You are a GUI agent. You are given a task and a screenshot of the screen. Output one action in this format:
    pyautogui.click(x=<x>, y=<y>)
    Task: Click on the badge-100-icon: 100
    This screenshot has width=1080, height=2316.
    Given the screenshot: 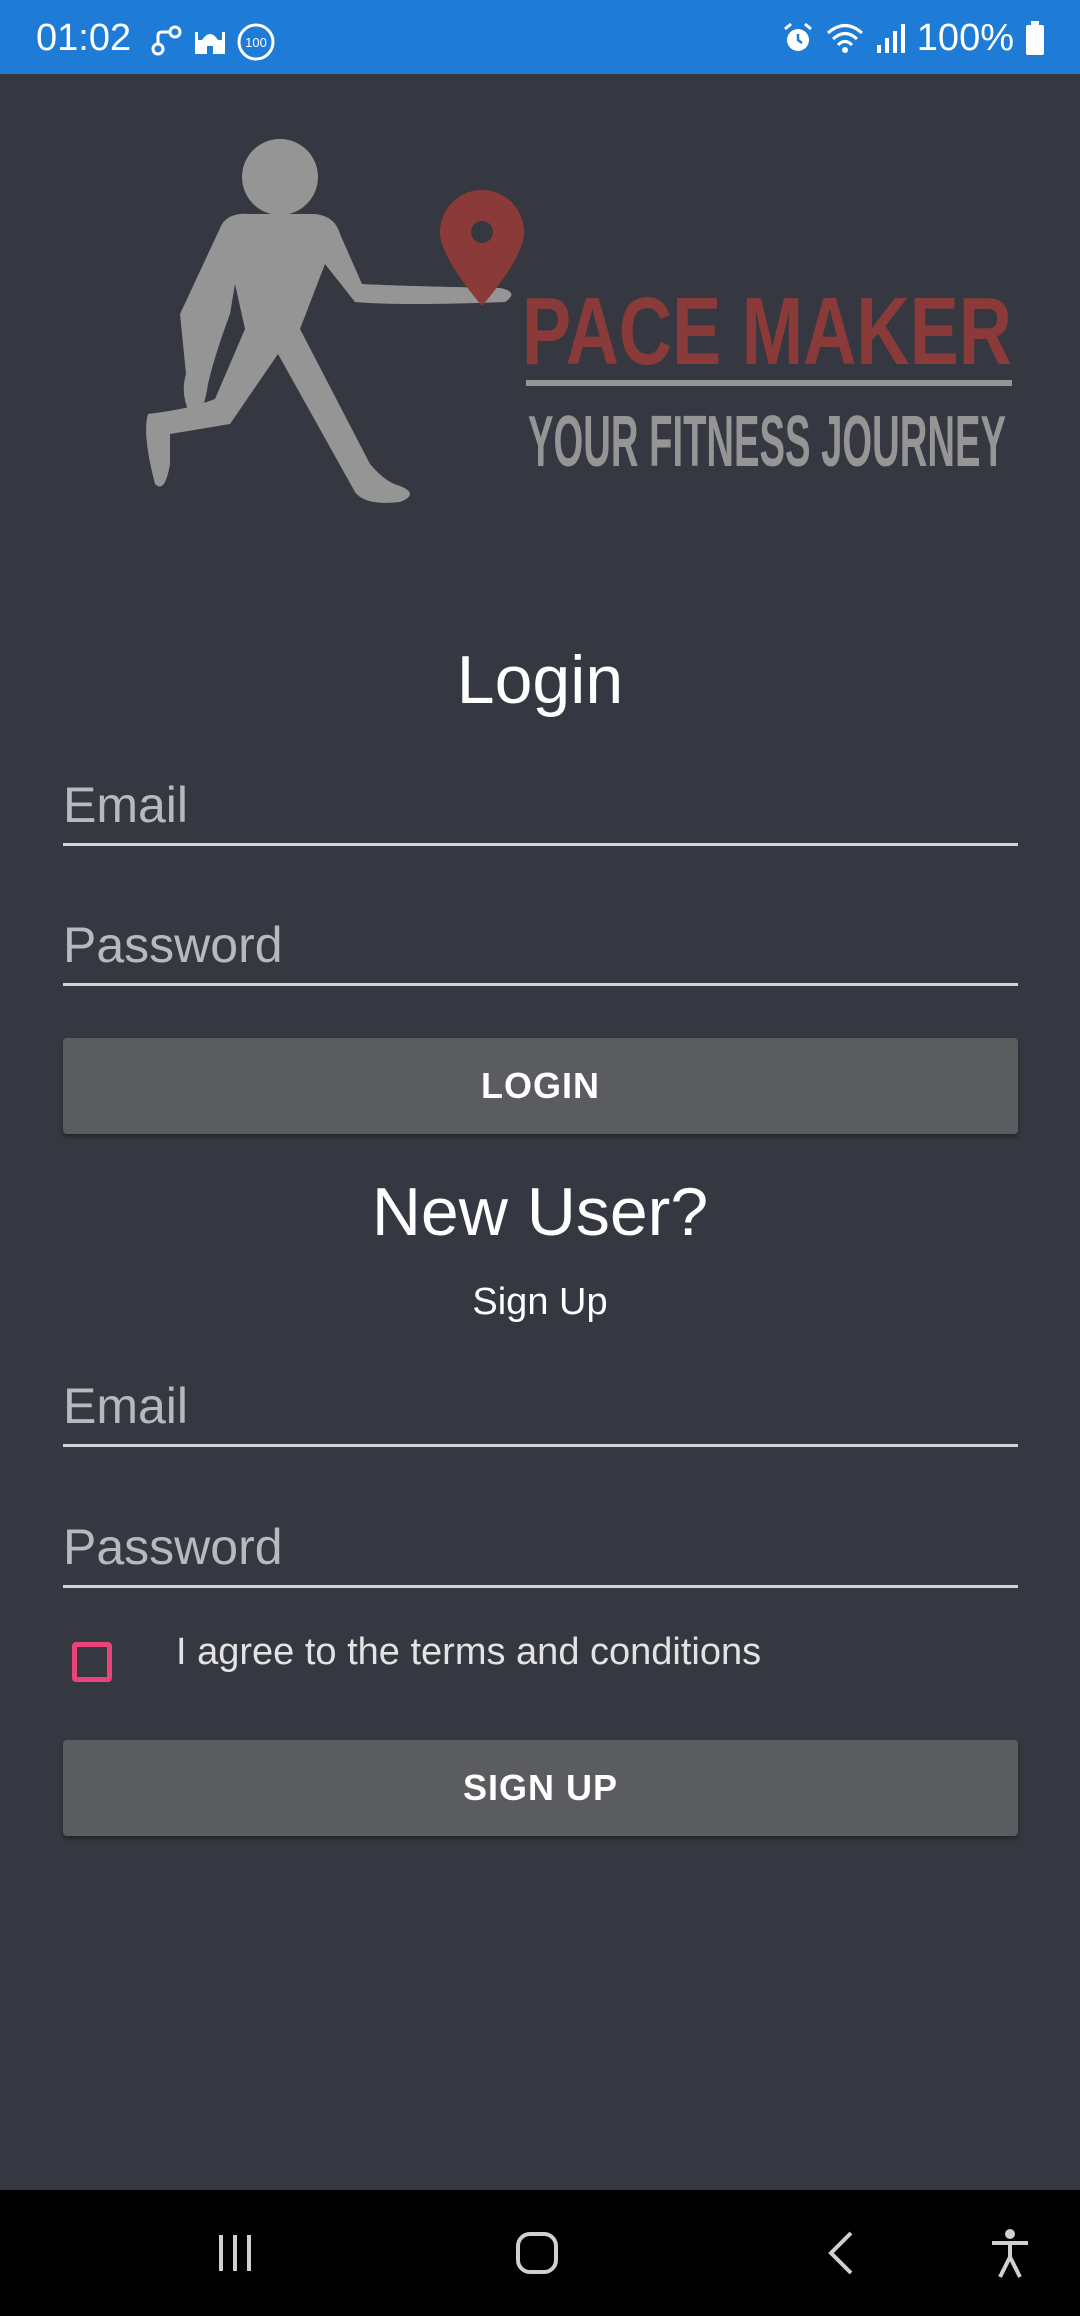 What is the action you would take?
    pyautogui.click(x=256, y=42)
    